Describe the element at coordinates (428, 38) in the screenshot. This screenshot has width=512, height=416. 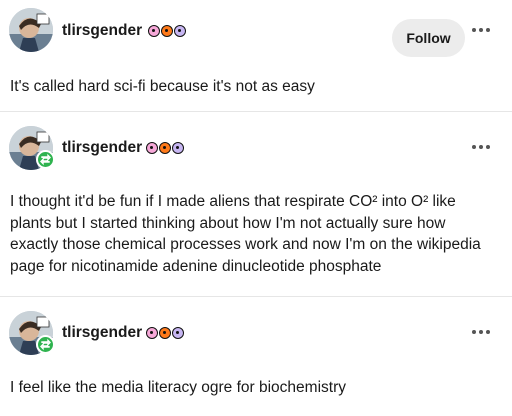
I see `follow-button: Follow` at that location.